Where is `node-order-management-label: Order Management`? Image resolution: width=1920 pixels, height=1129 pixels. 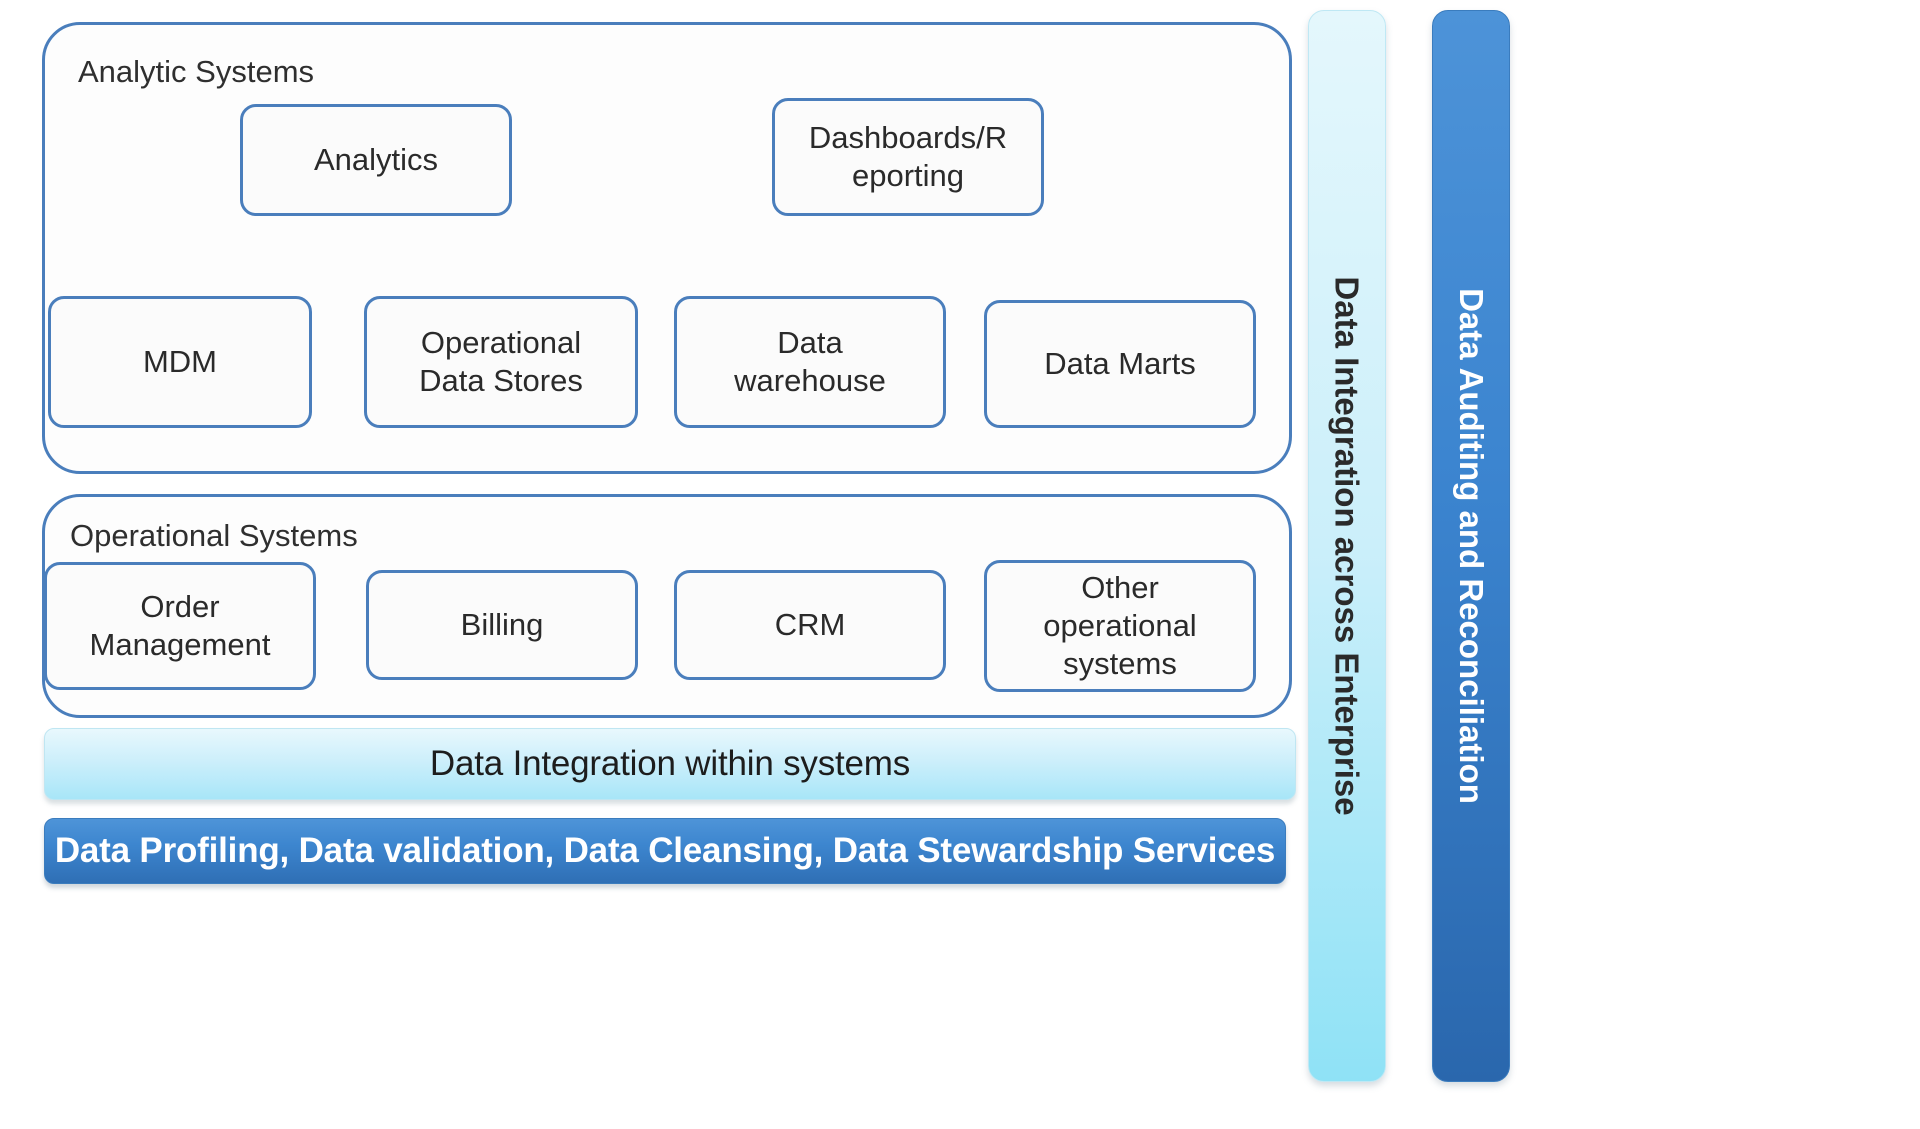 node-order-management-label: Order Management is located at coordinates (180, 625).